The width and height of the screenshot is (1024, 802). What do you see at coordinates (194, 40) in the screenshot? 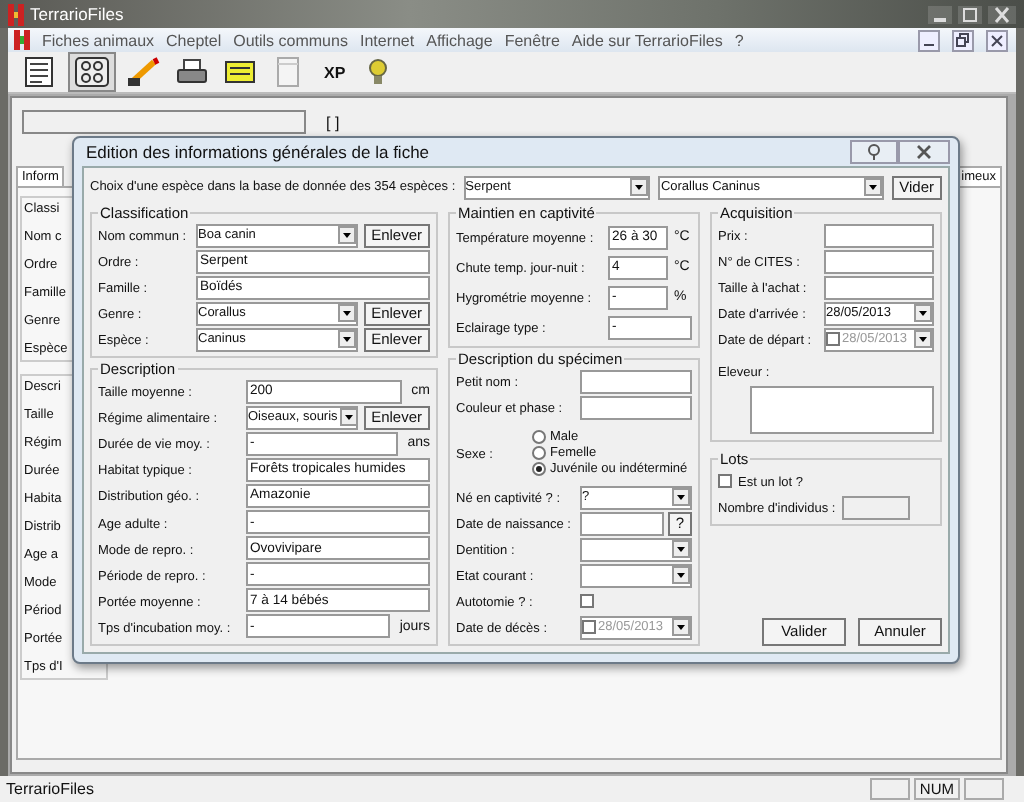
I see `menu-item: Cheptel` at bounding box center [194, 40].